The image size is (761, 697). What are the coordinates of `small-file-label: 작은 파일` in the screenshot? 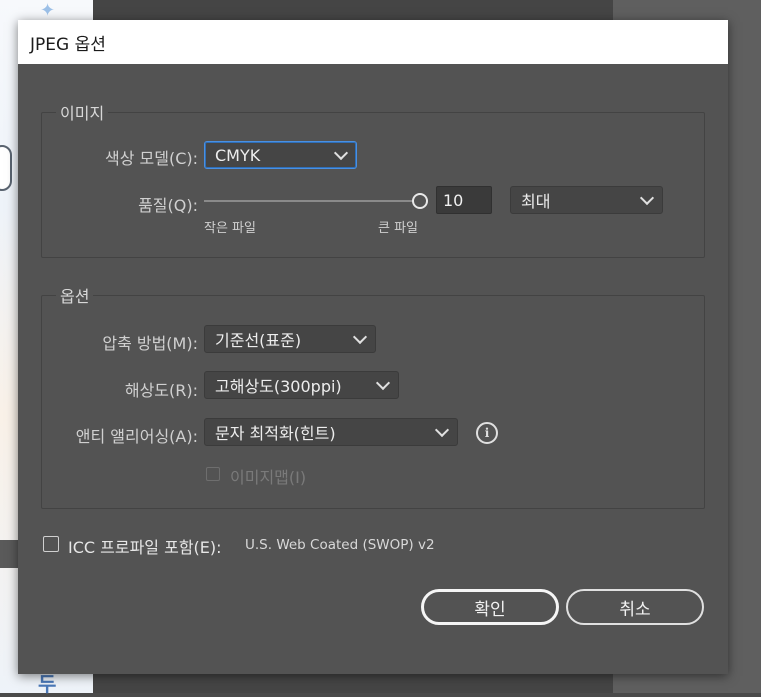 It's located at (230, 228).